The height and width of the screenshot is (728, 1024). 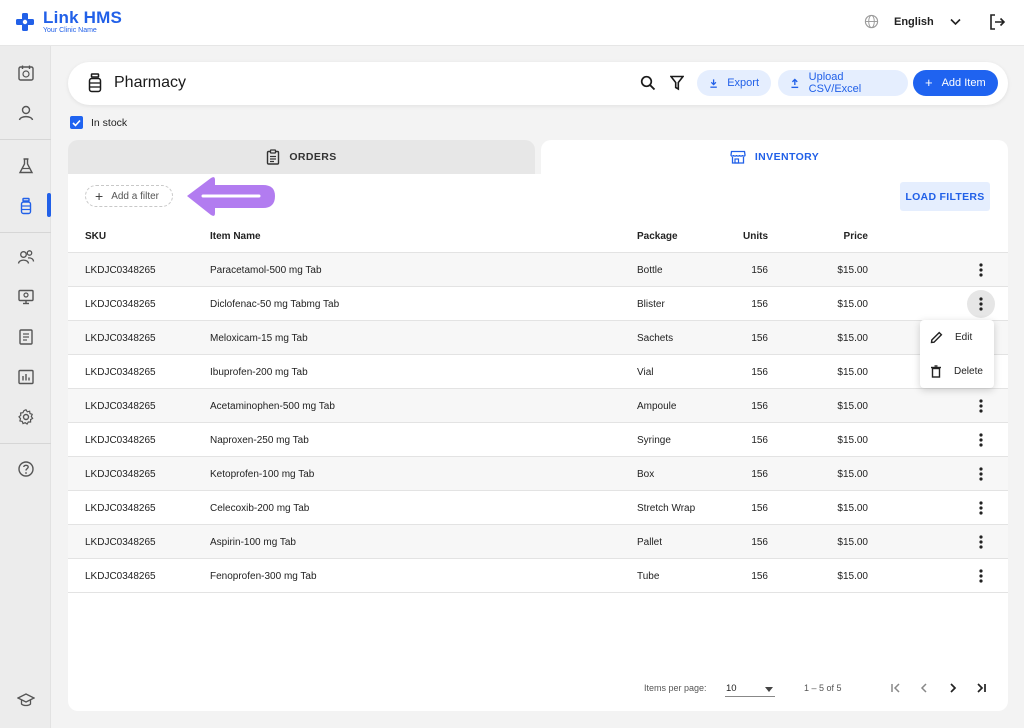 What do you see at coordinates (235, 236) in the screenshot?
I see `column-header-item-name: Item Name` at bounding box center [235, 236].